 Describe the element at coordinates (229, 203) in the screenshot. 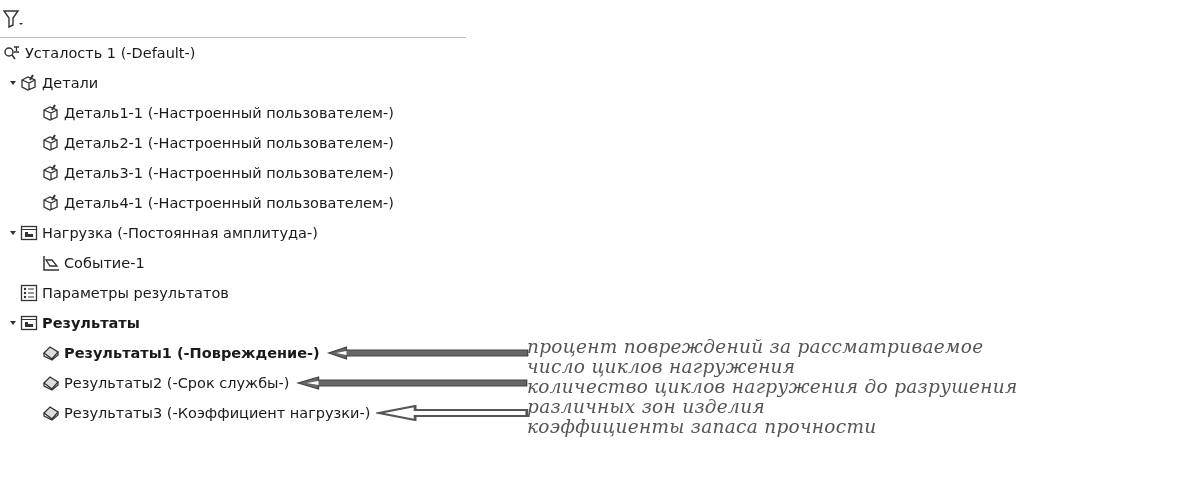

I see `tree-item: Деталь4-1 (-Настроенный пользователем-)` at that location.